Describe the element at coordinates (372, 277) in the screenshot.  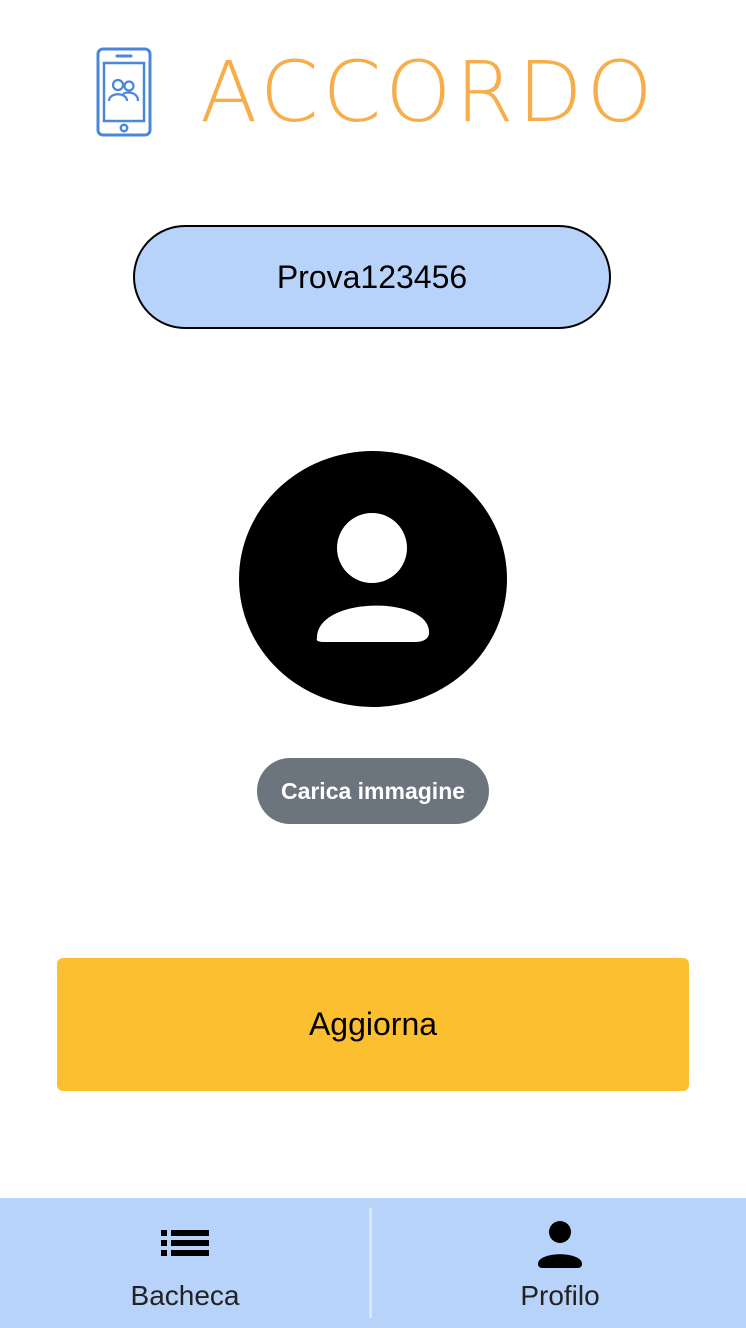
I see `username-field: Prova123456` at that location.